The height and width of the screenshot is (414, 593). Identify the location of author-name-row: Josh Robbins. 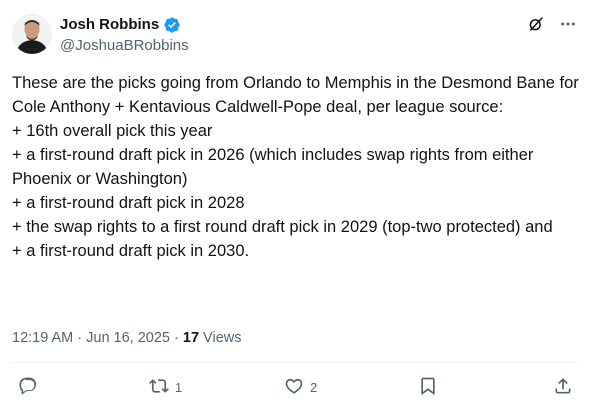
(120, 25).